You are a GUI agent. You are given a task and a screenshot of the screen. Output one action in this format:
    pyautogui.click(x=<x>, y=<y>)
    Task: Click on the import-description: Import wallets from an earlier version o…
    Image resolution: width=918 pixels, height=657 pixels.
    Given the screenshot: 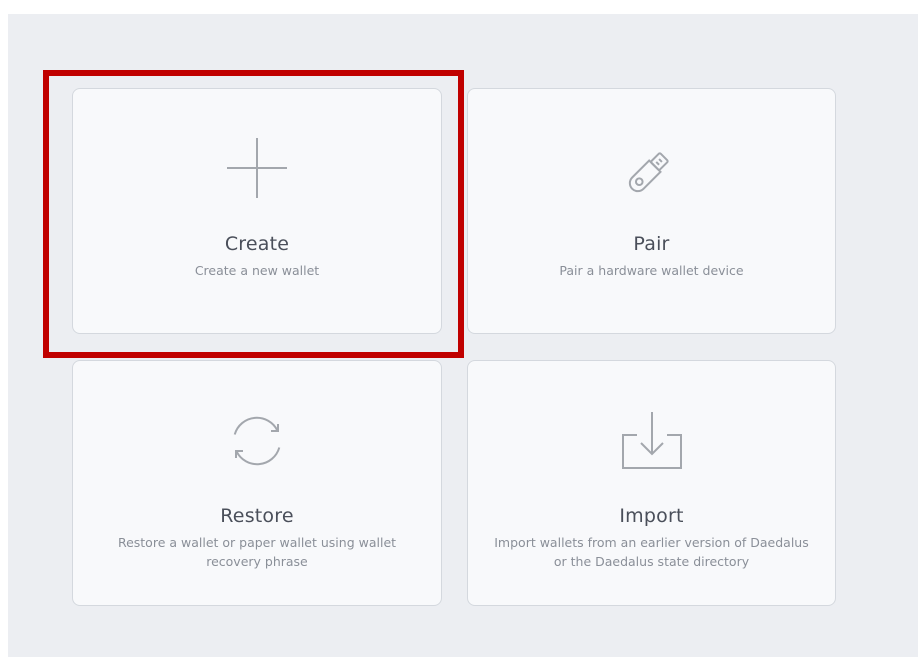 What is the action you would take?
    pyautogui.click(x=651, y=552)
    